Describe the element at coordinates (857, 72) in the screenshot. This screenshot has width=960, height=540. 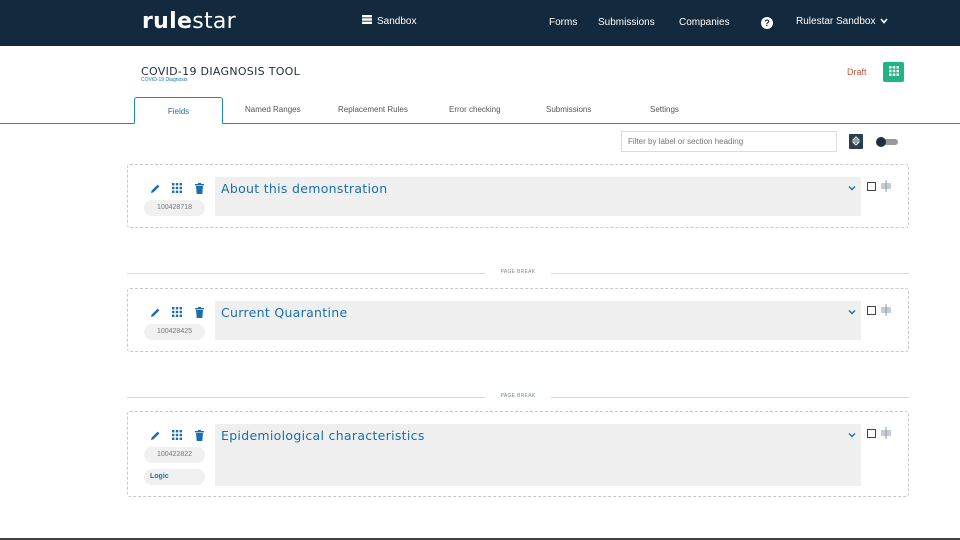
I see `status-badge: Draft` at that location.